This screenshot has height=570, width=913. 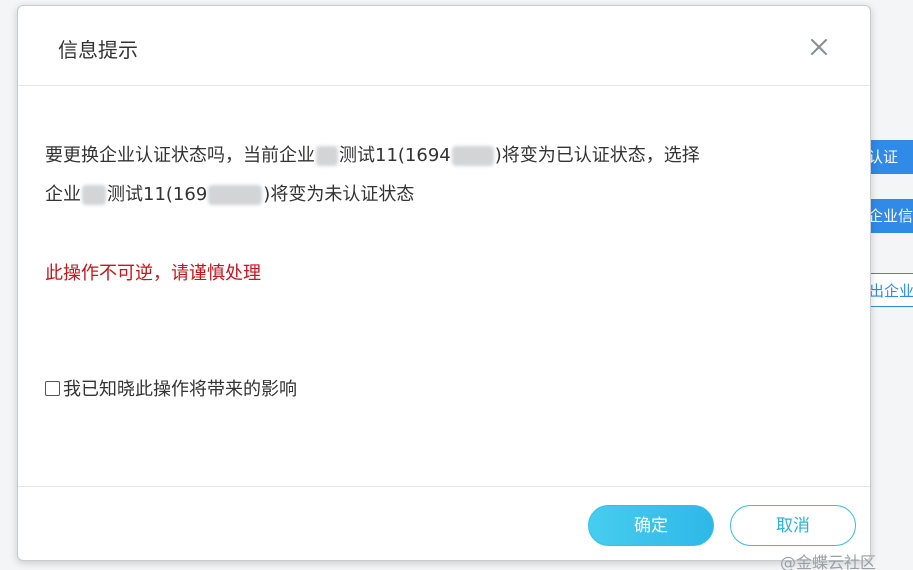 I want to click on warning-text: 此操作不可逆，请谨慎处理, so click(x=153, y=273).